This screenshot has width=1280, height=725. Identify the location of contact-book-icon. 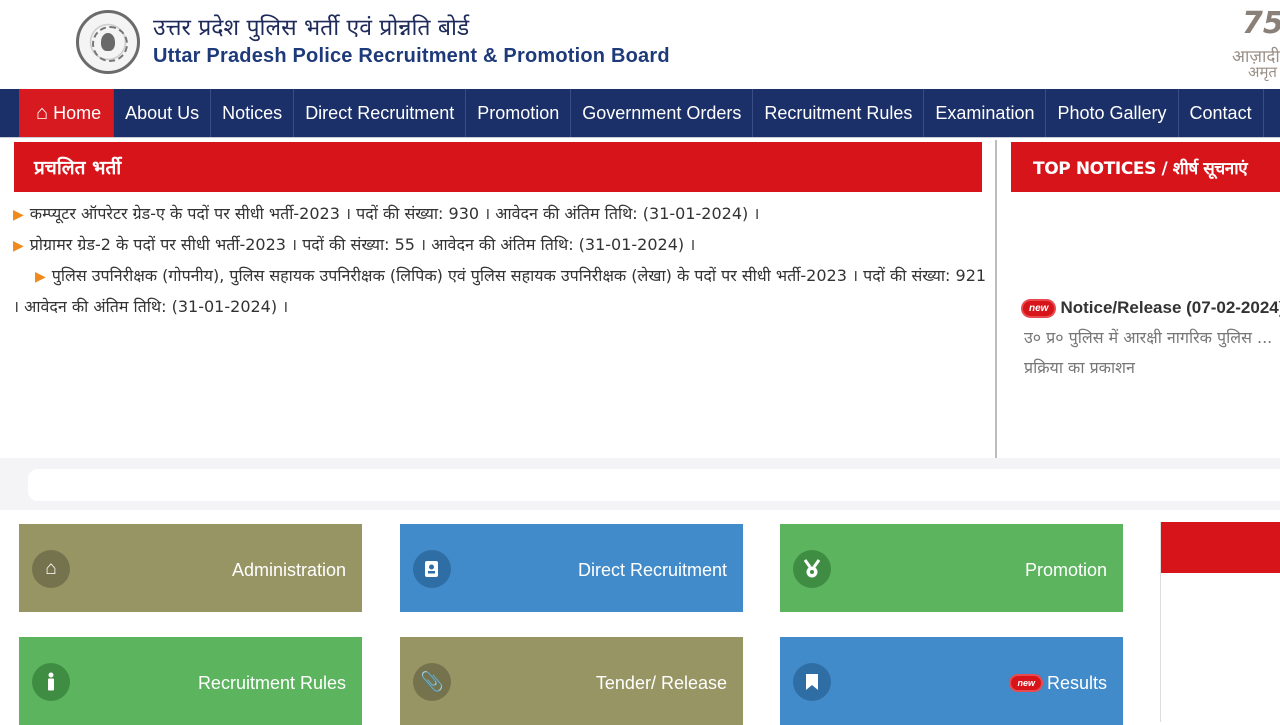
(432, 569).